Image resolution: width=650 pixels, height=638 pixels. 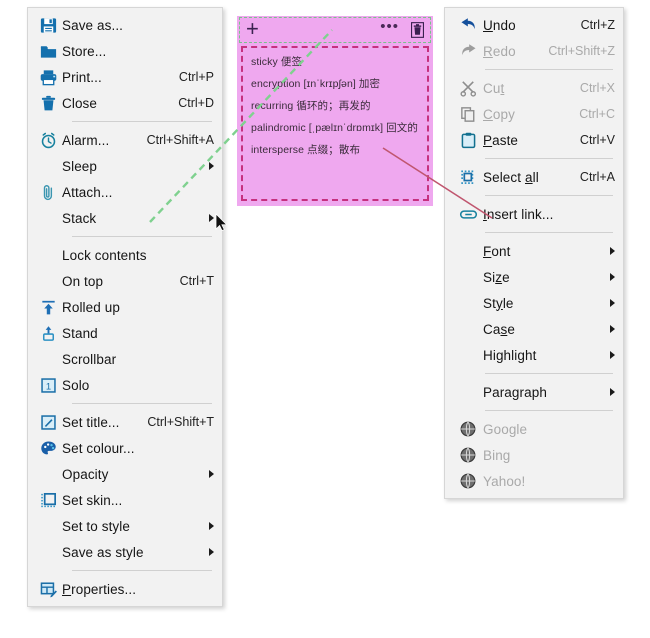 I want to click on printer-icon, so click(x=48, y=77).